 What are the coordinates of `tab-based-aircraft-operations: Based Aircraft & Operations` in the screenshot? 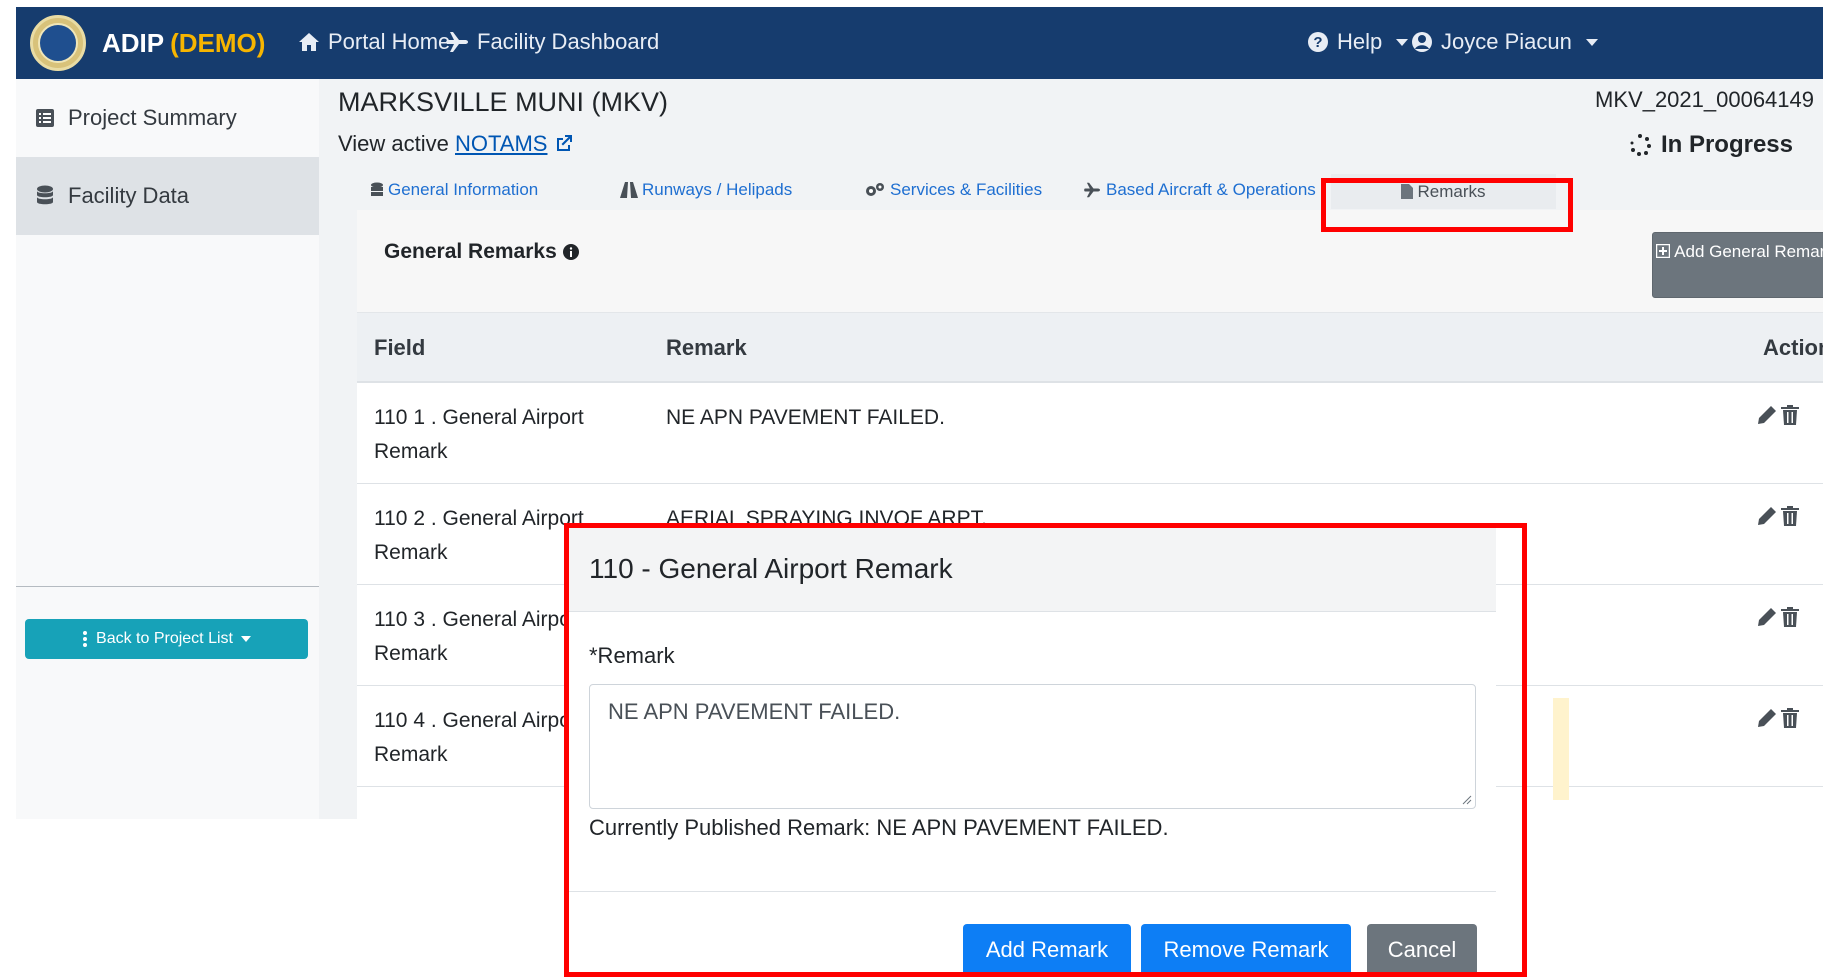 It's located at (1199, 190).